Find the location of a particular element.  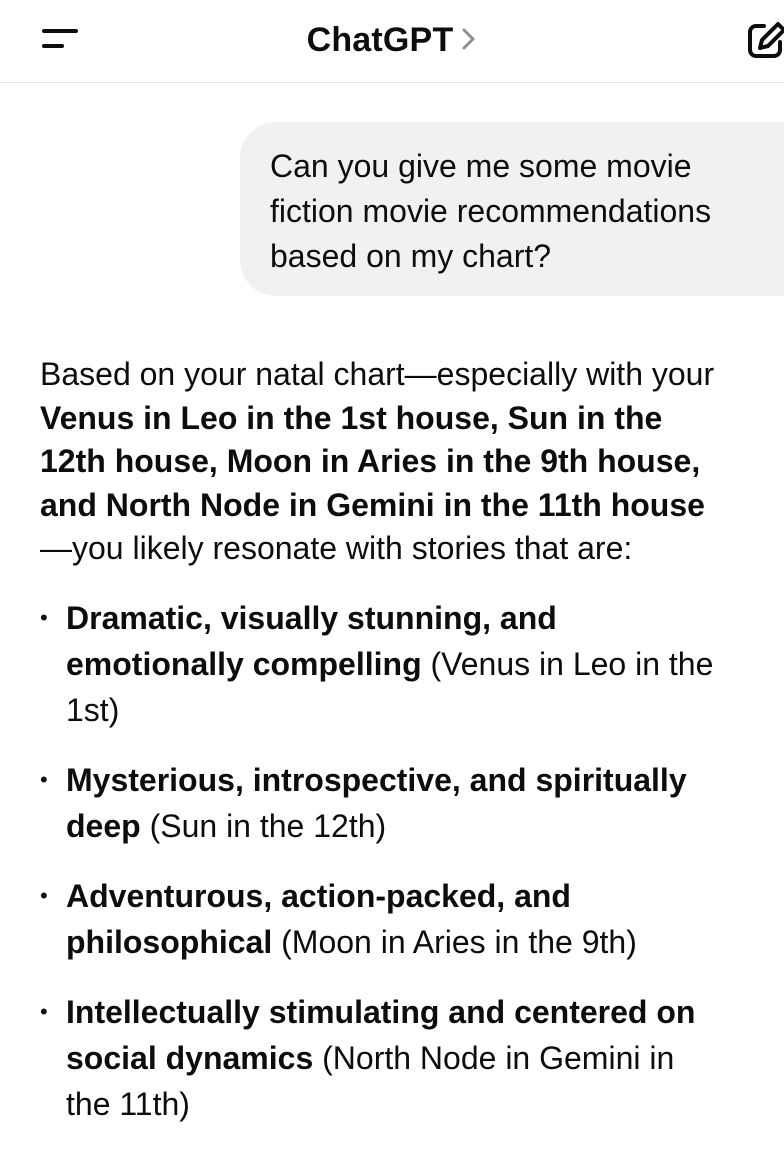

bullet-text: (Venus in Leo in the is located at coordinates (567, 663).